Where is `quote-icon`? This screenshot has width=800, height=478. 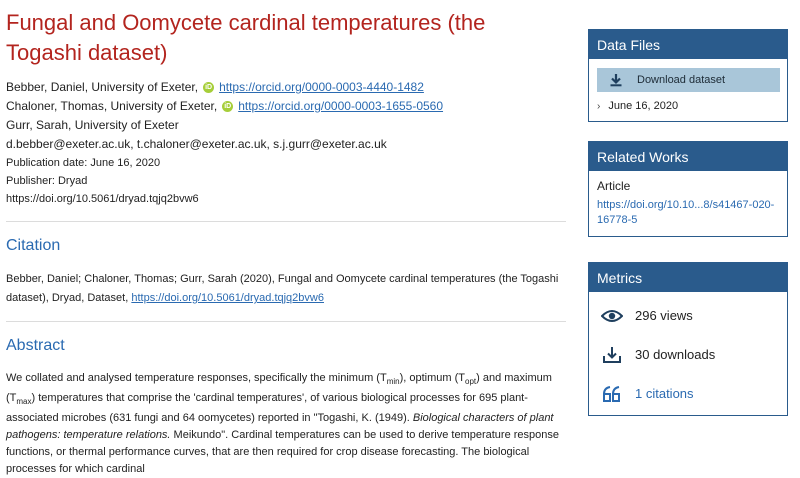 quote-icon is located at coordinates (612, 393).